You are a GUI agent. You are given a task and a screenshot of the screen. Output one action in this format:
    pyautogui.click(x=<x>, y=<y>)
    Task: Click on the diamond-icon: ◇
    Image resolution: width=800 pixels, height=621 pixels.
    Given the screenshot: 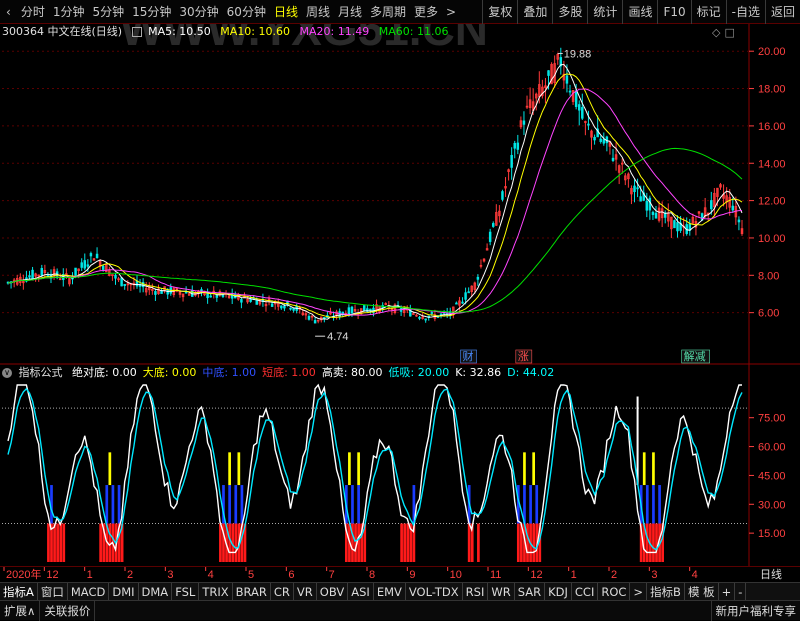 What is the action you would take?
    pyautogui.click(x=718, y=32)
    